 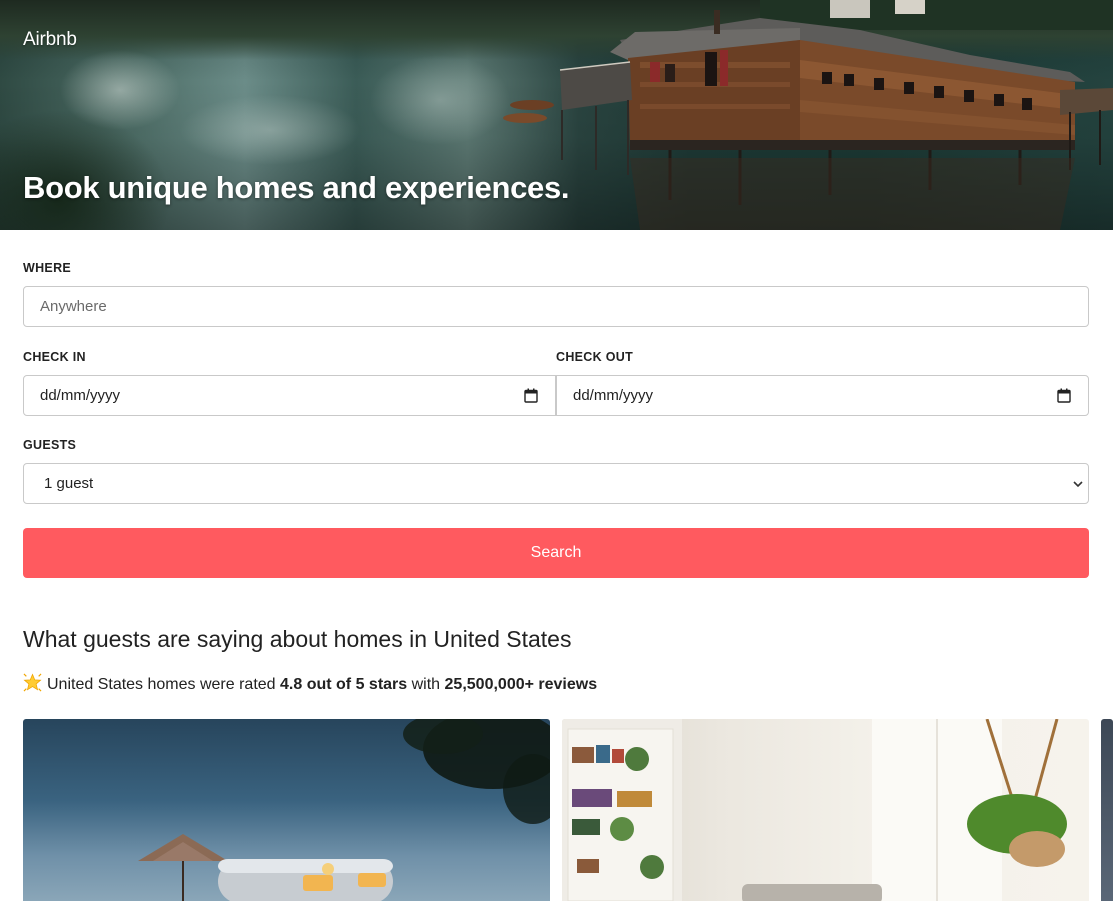 What do you see at coordinates (50, 445) in the screenshot?
I see `guests-label: GUESTS` at bounding box center [50, 445].